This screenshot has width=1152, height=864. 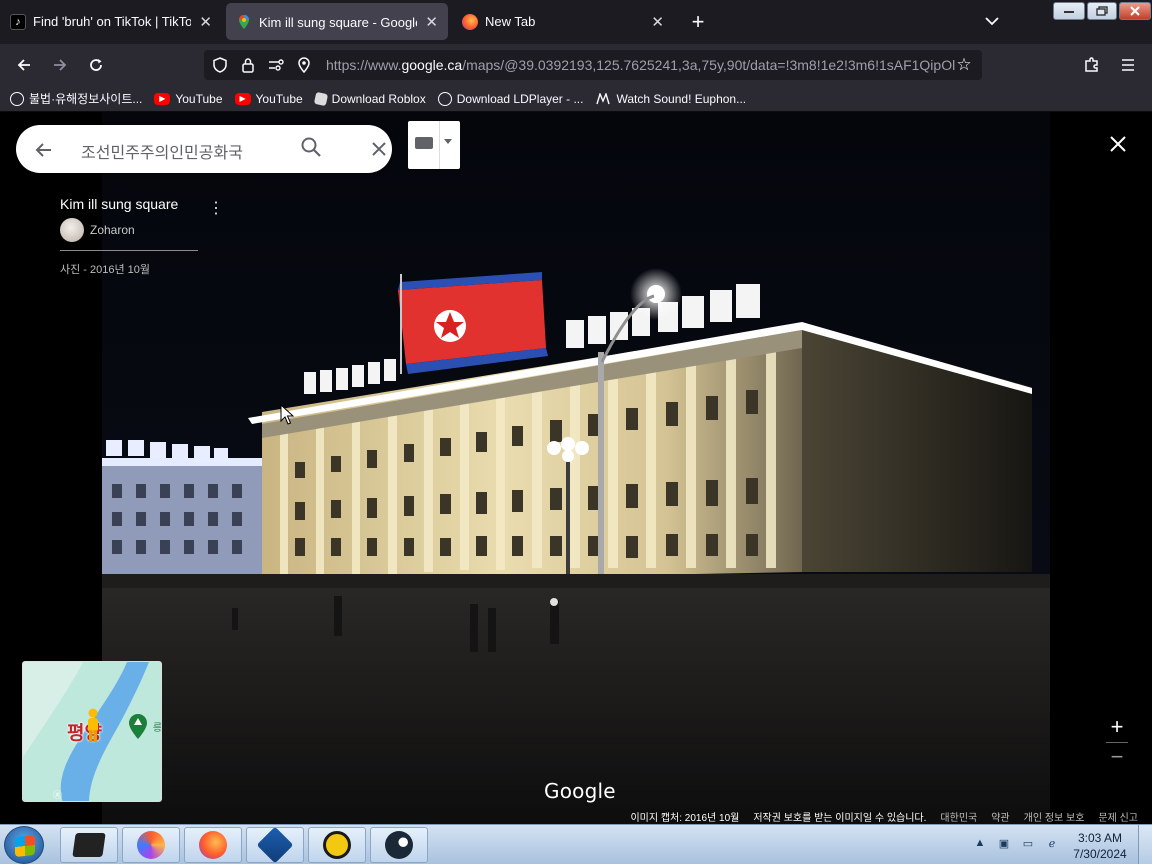 I want to click on back-button, so click(x=24, y=65).